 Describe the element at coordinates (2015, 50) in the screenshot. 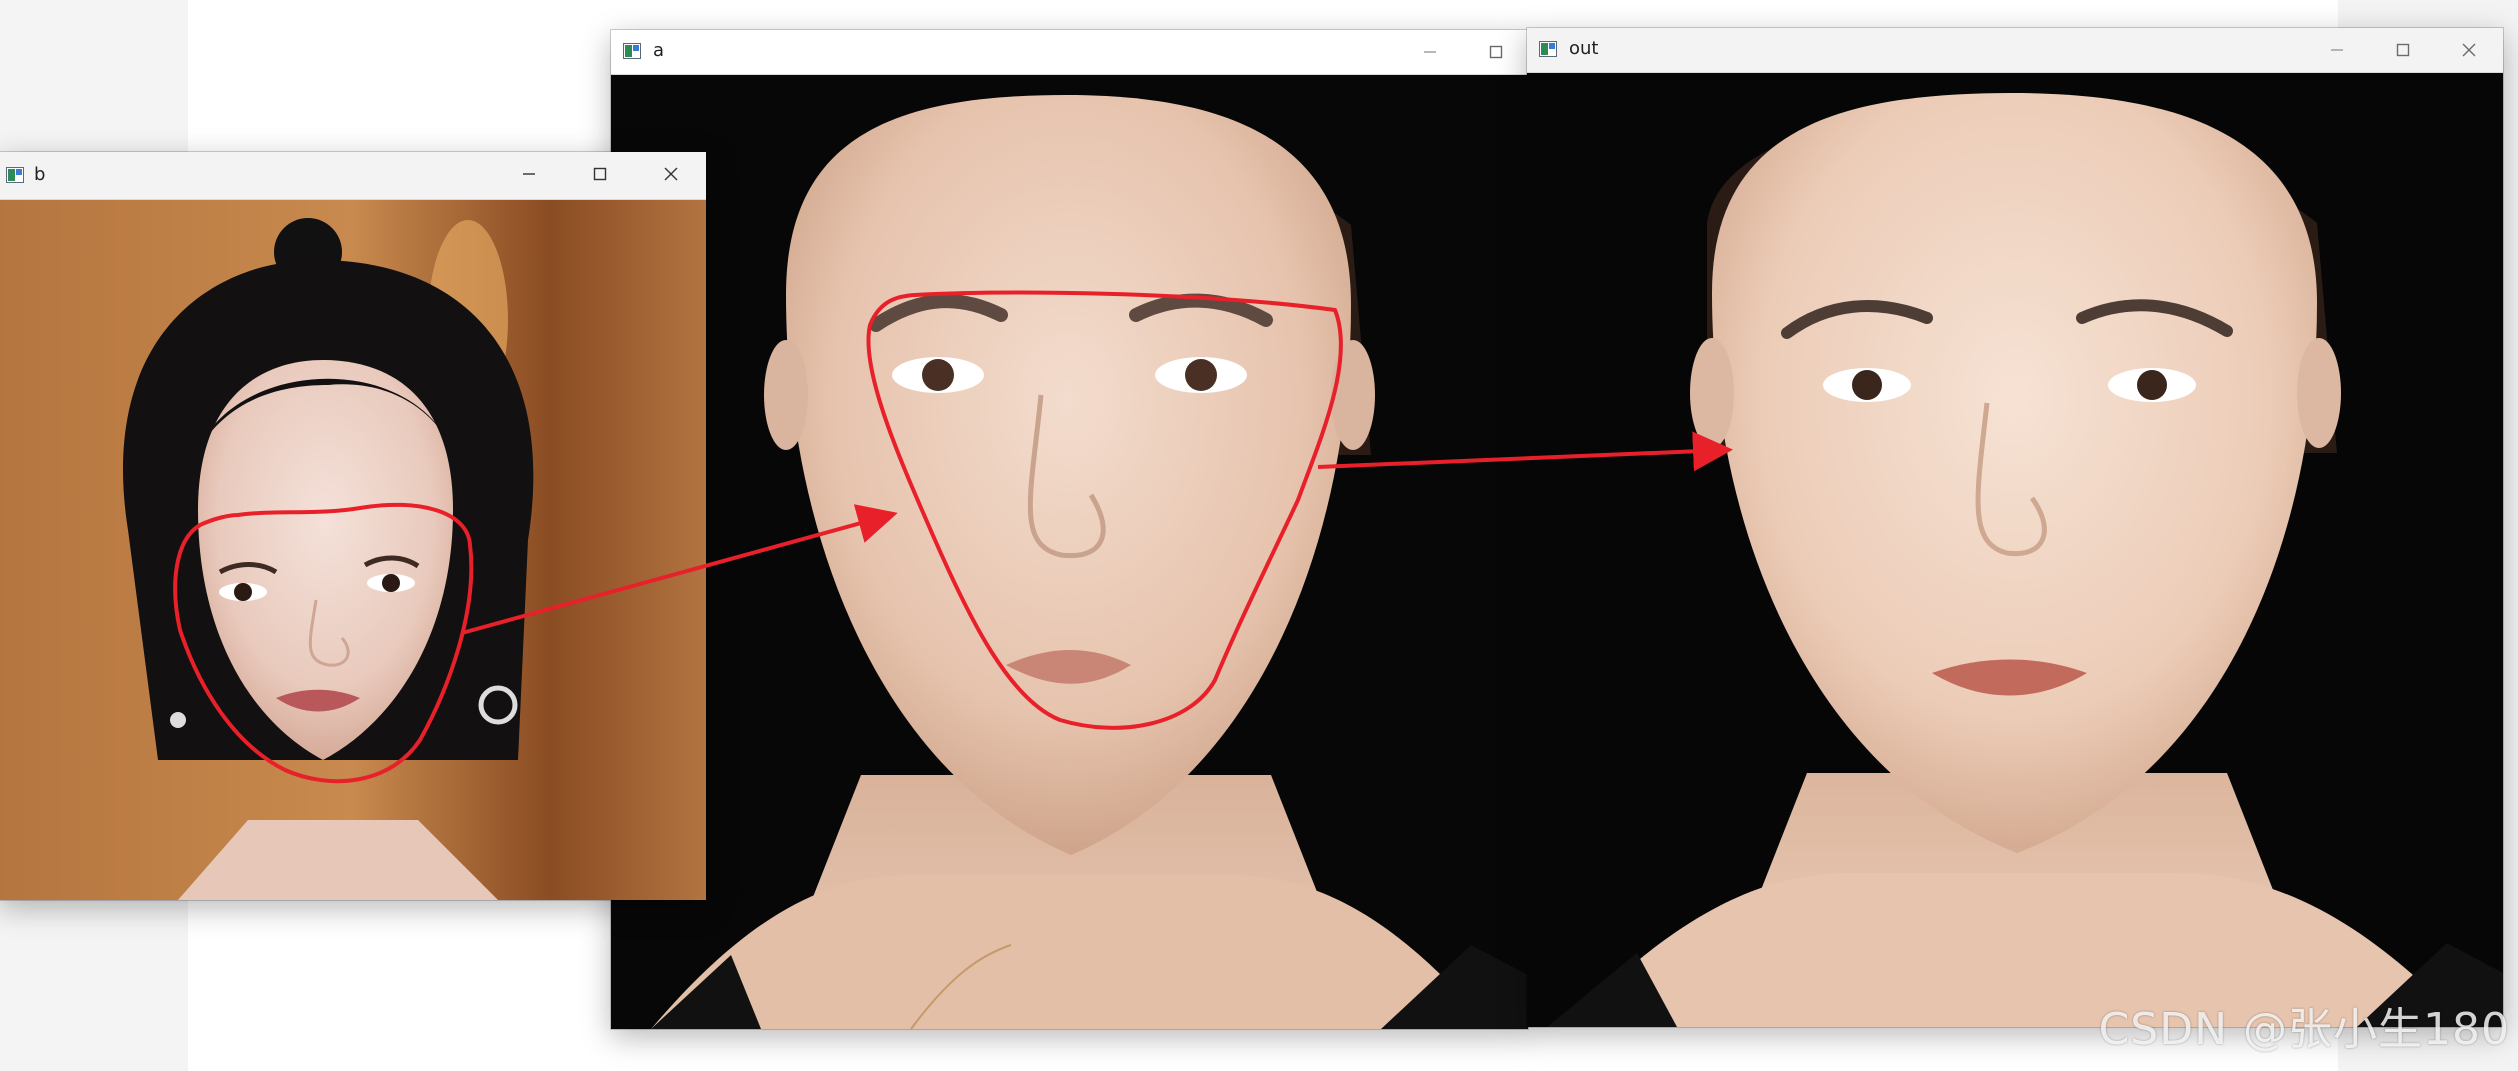

I see `titlebar-out: out` at that location.